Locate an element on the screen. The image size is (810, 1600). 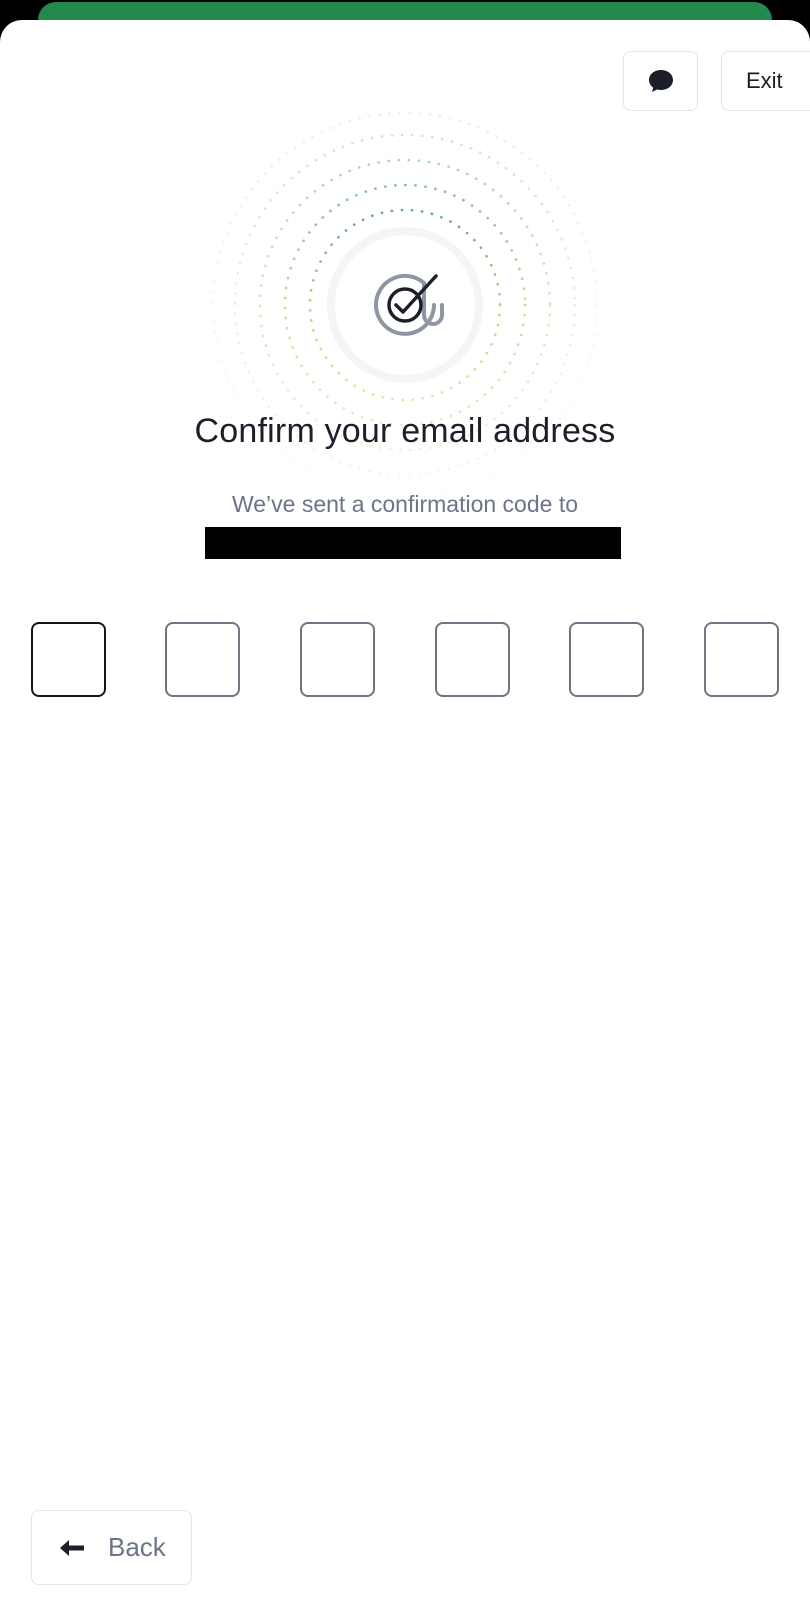
speech-bubble-icon is located at coordinates (660, 81).